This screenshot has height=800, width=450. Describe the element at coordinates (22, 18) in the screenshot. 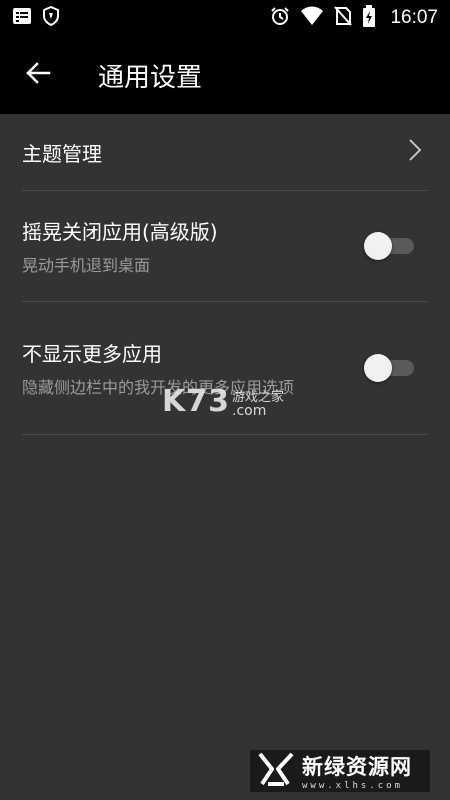

I see `notes-icon` at that location.